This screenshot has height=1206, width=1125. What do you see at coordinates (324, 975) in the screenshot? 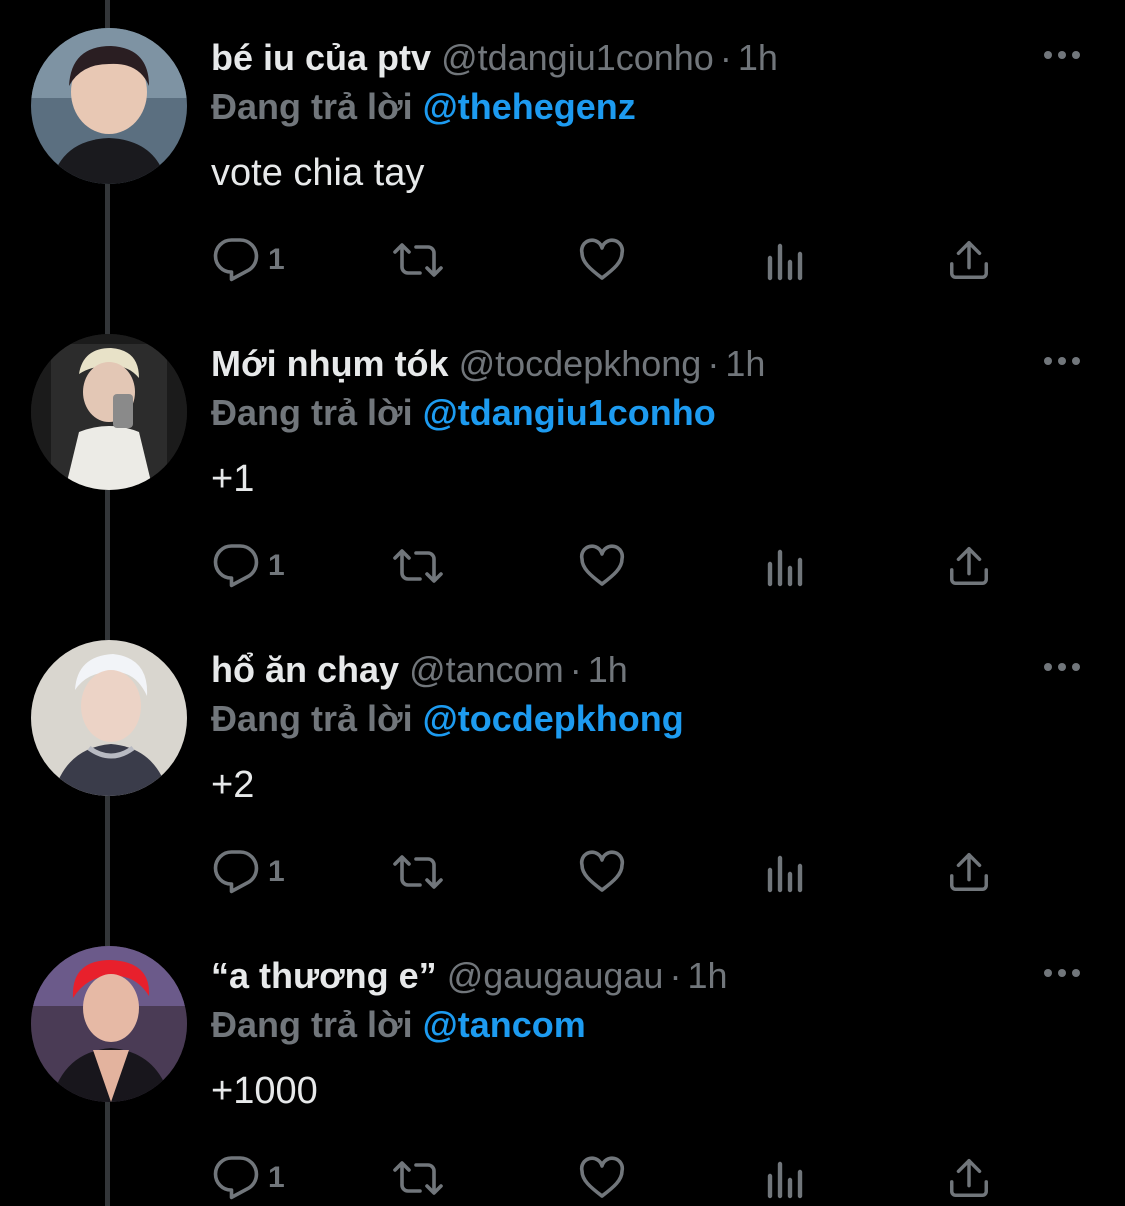
I see `display-name: “a thương e”` at bounding box center [324, 975].